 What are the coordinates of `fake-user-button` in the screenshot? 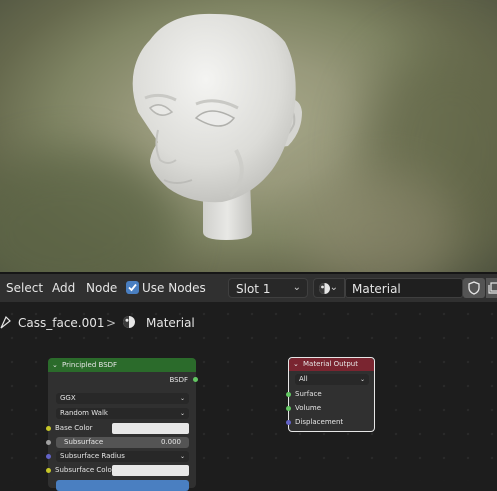 It's located at (474, 288).